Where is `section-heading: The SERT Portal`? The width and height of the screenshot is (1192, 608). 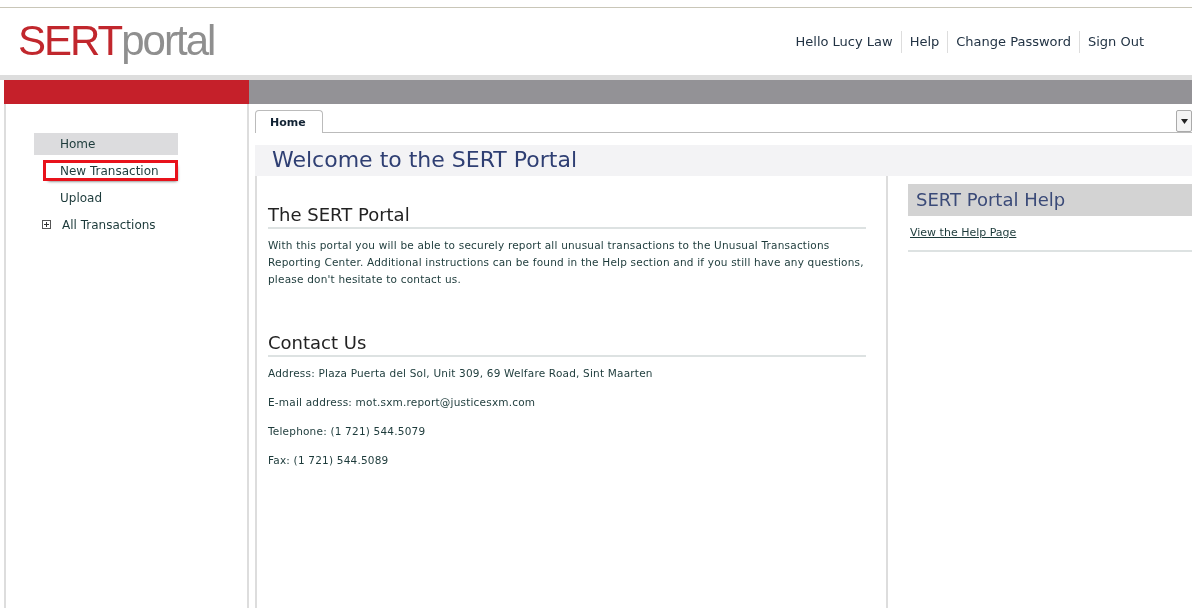
section-heading: The SERT Portal is located at coordinates (567, 216).